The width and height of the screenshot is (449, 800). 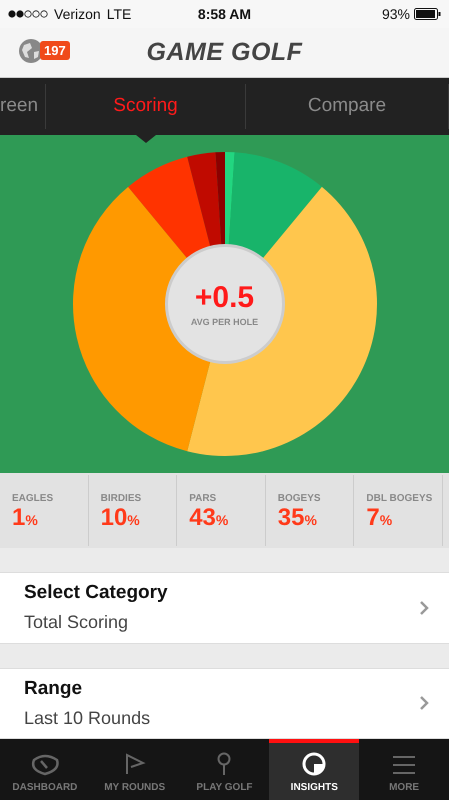 I want to click on notification-badge: 197, so click(x=55, y=50).